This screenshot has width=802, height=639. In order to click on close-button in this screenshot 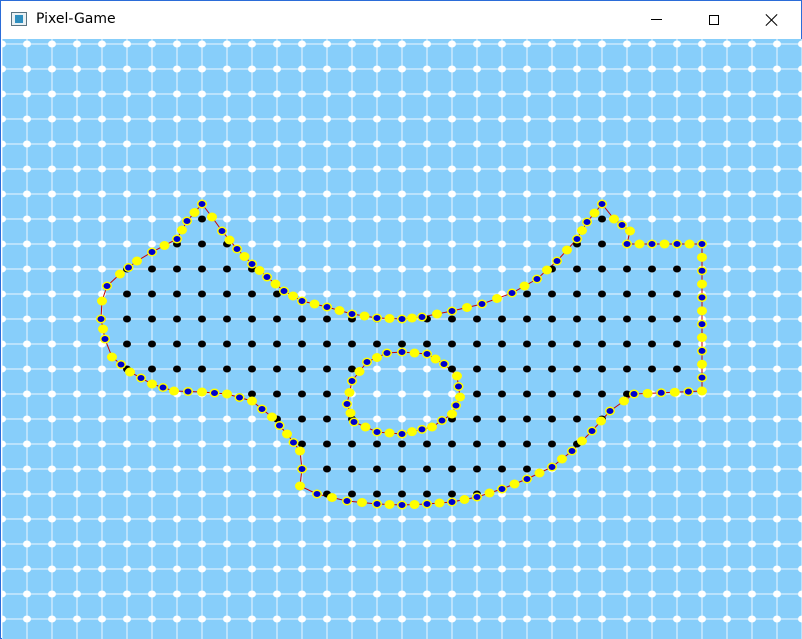, I will do `click(772, 19)`.